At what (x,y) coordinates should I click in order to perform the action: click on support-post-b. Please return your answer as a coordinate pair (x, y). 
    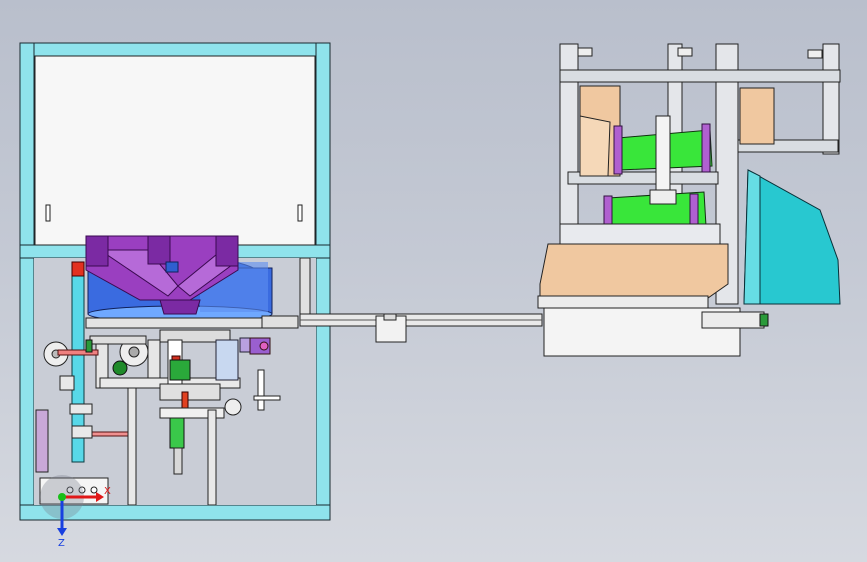
    Looking at the image, I should click on (212, 457).